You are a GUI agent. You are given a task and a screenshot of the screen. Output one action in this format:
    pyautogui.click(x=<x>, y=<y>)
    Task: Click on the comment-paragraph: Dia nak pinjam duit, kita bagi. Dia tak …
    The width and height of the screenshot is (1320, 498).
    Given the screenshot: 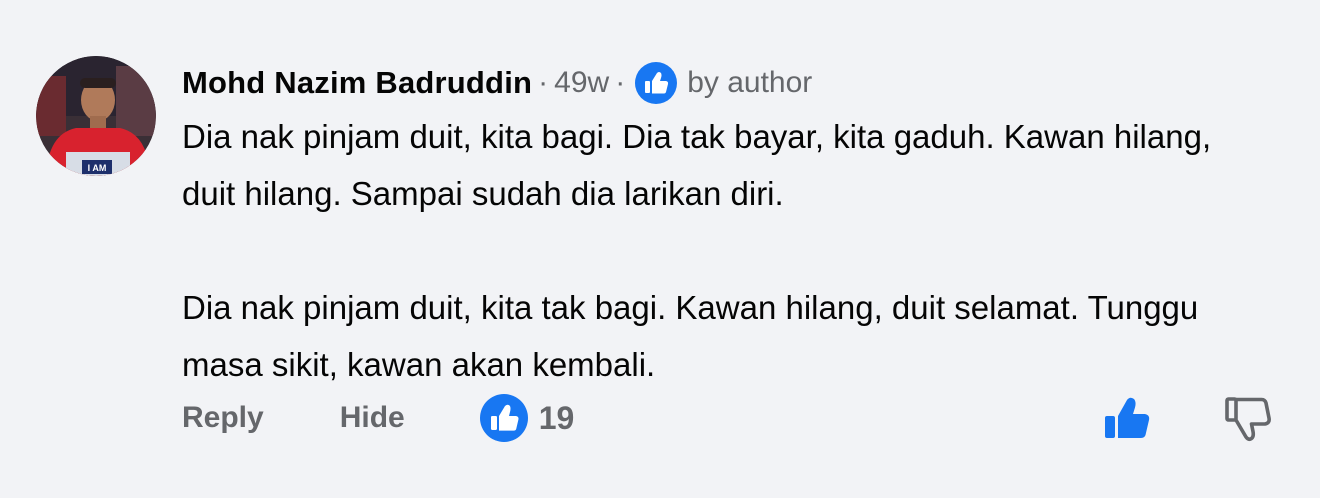 What is the action you would take?
    pyautogui.click(x=697, y=165)
    